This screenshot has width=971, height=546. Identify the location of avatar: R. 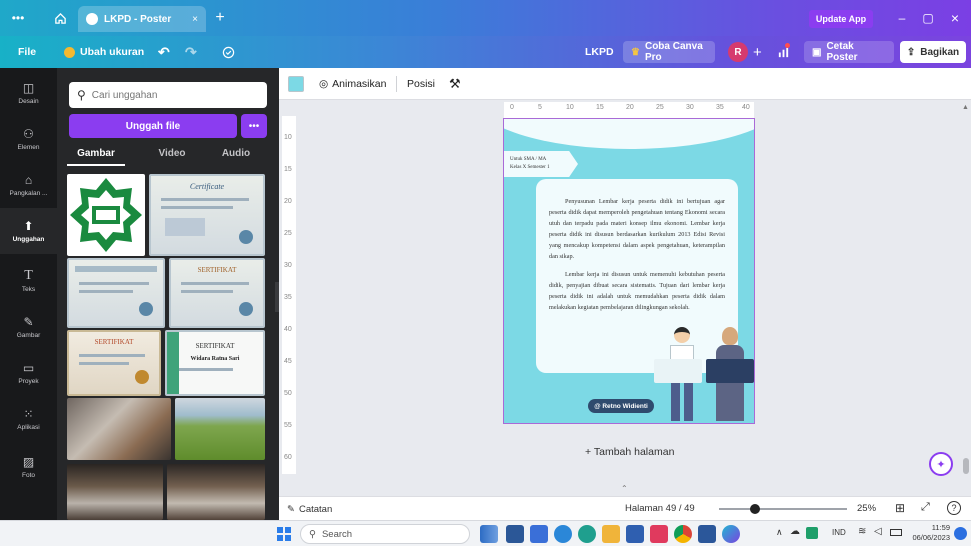
(738, 52).